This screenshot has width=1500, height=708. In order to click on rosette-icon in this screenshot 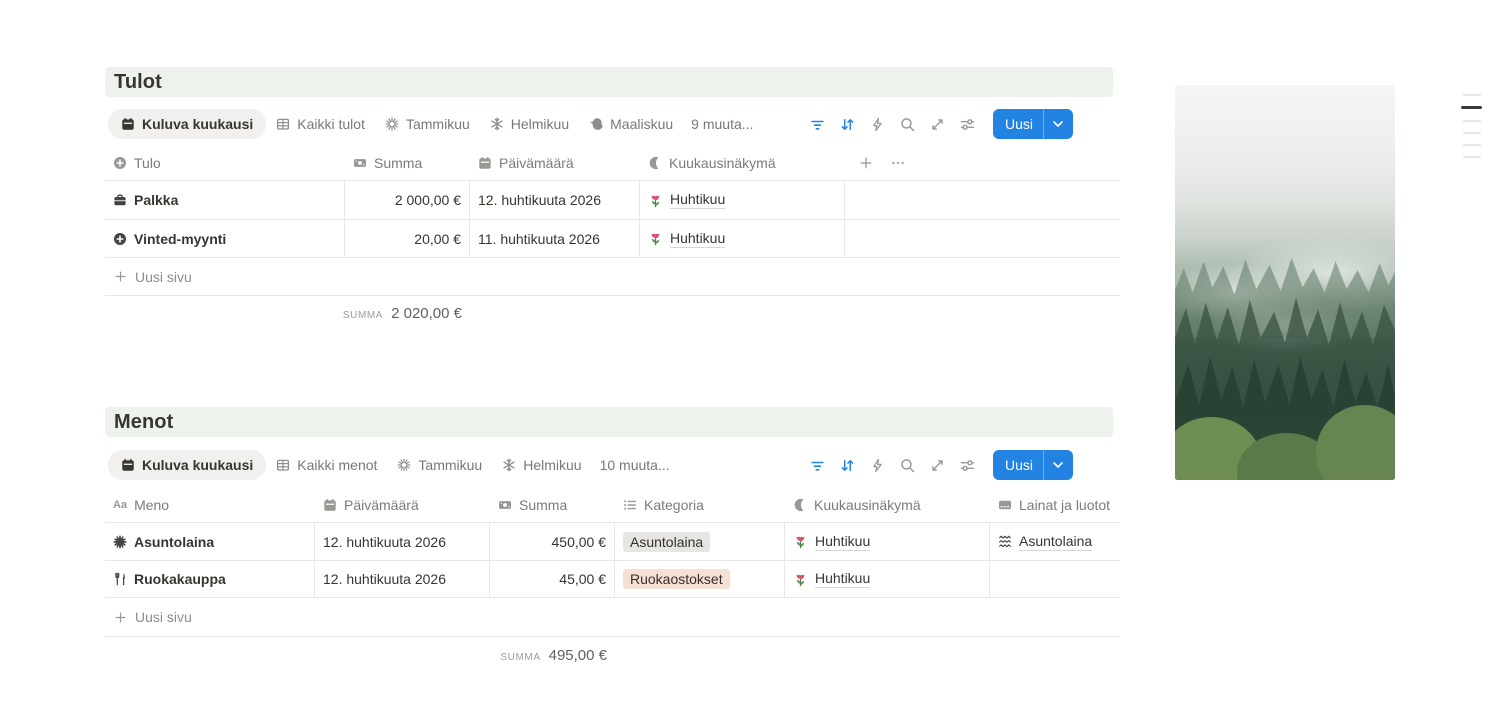, I will do `click(120, 541)`.